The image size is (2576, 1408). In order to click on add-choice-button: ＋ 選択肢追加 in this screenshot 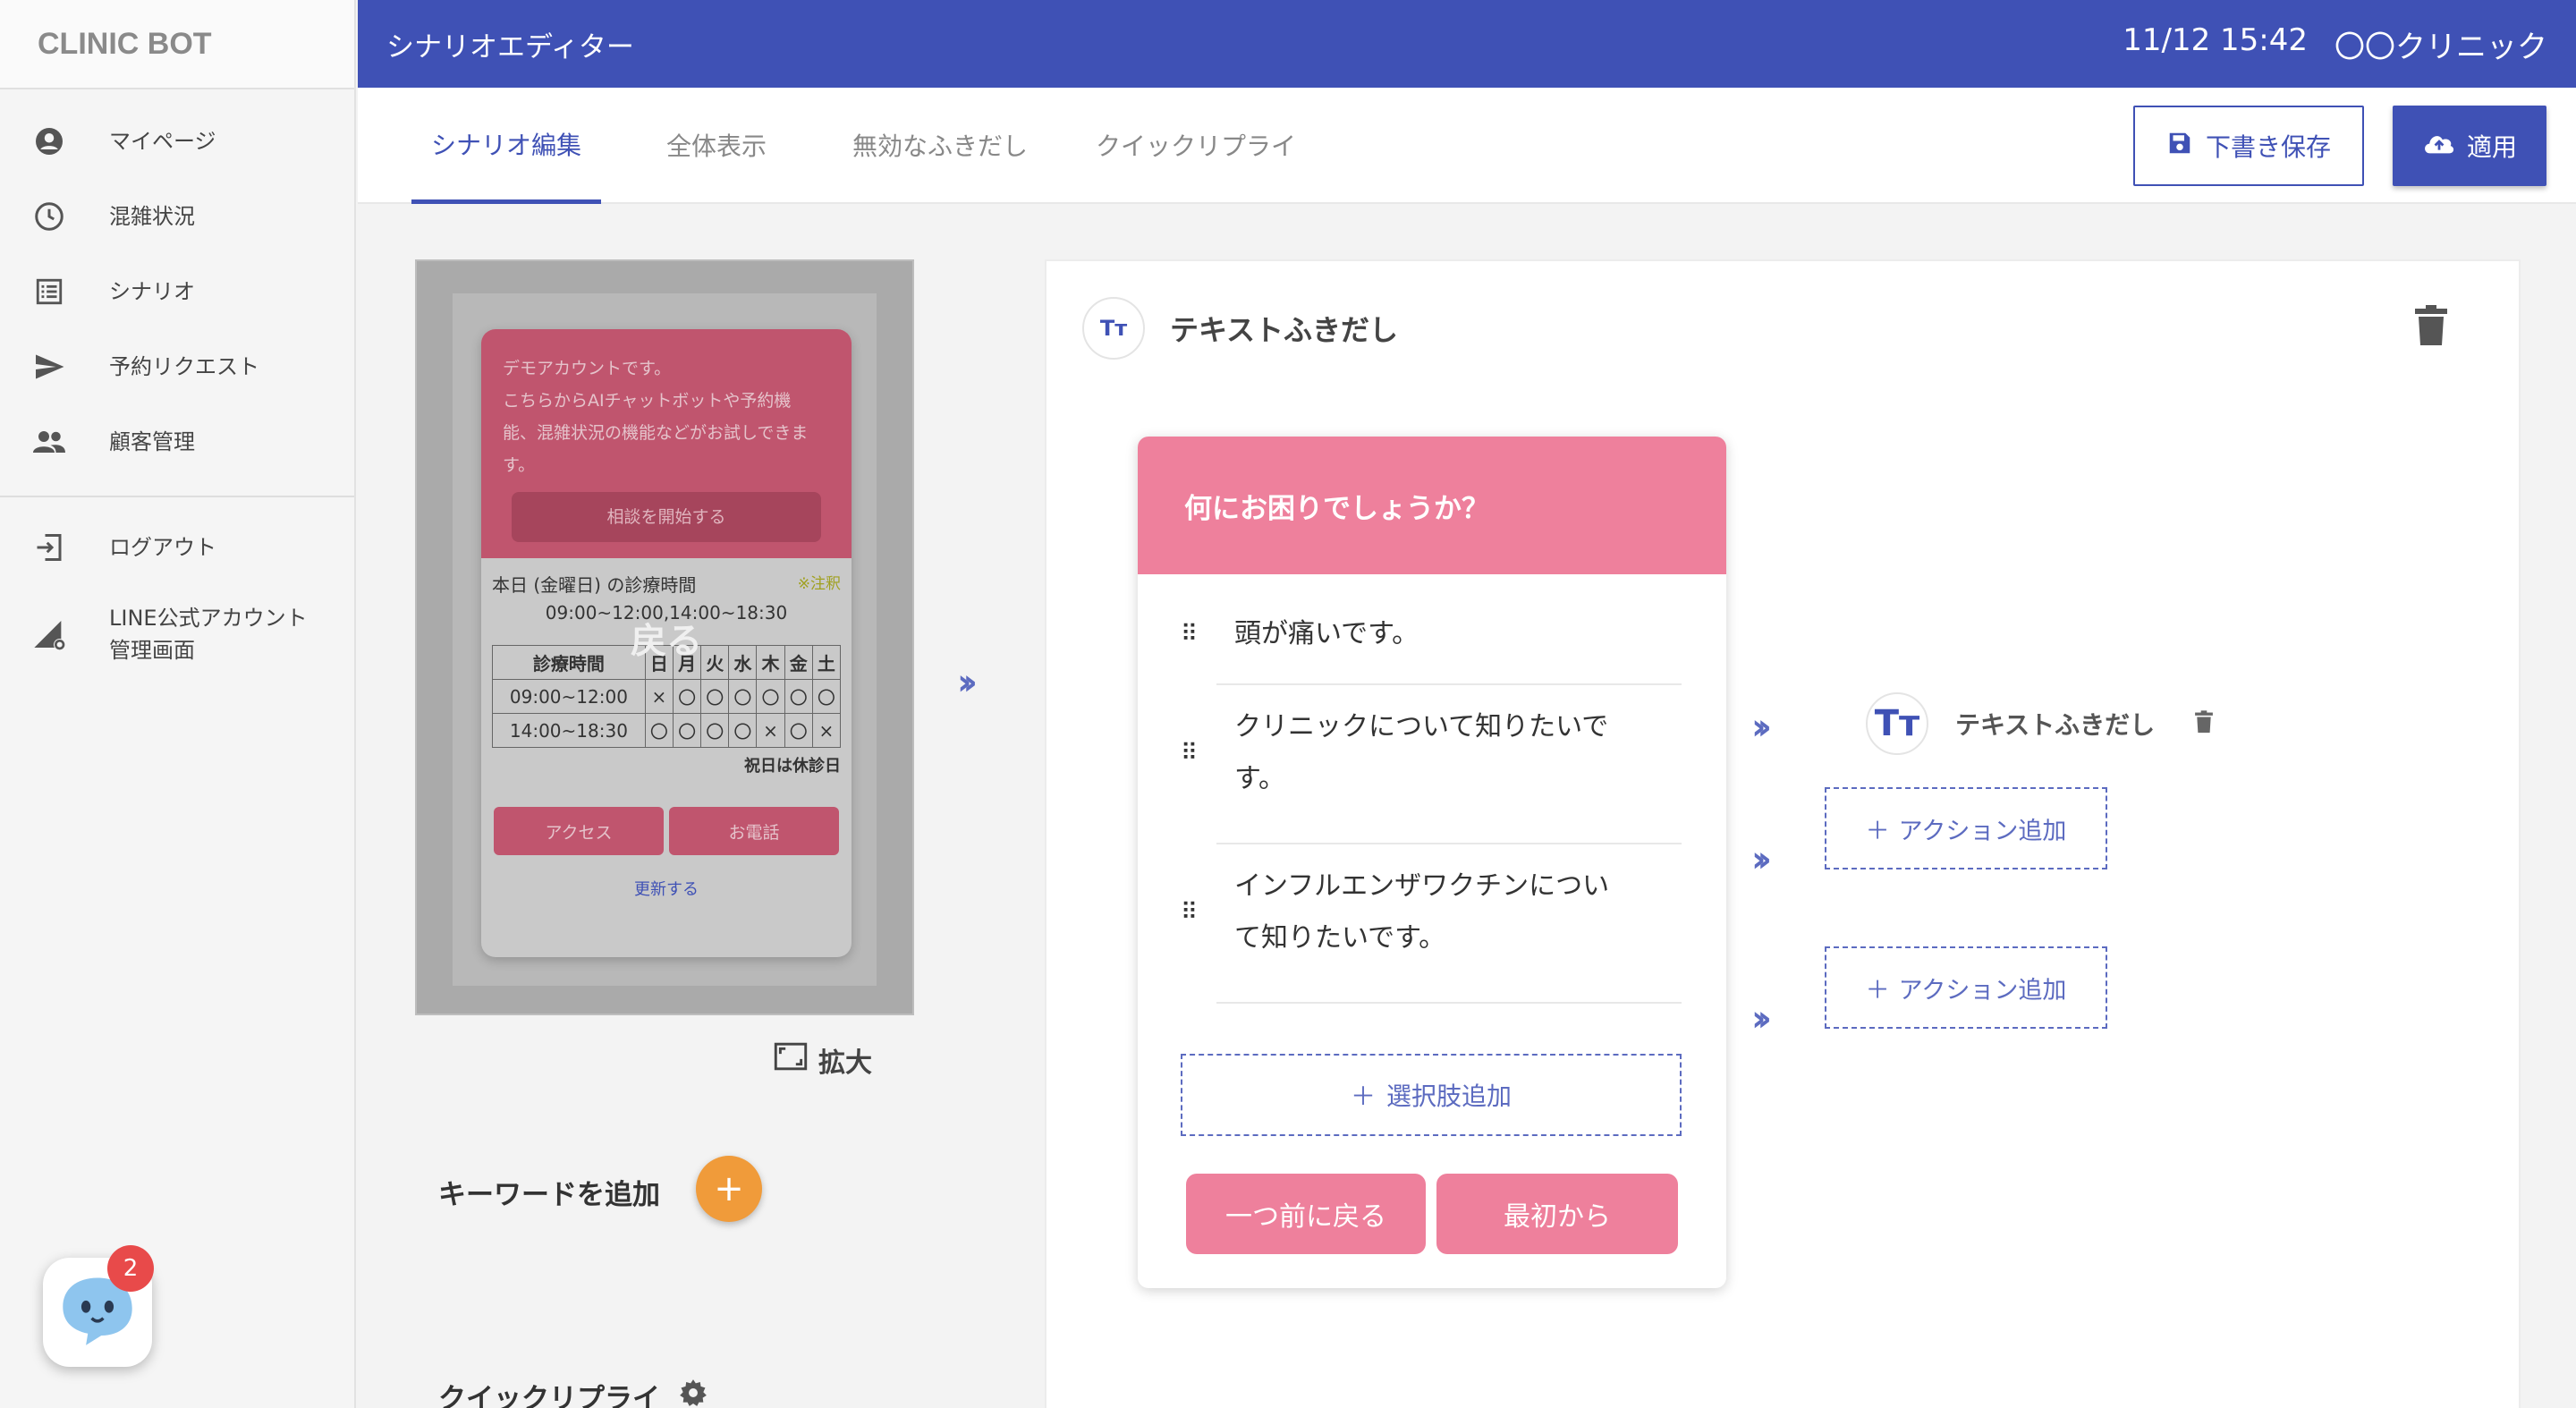, I will do `click(1431, 1095)`.